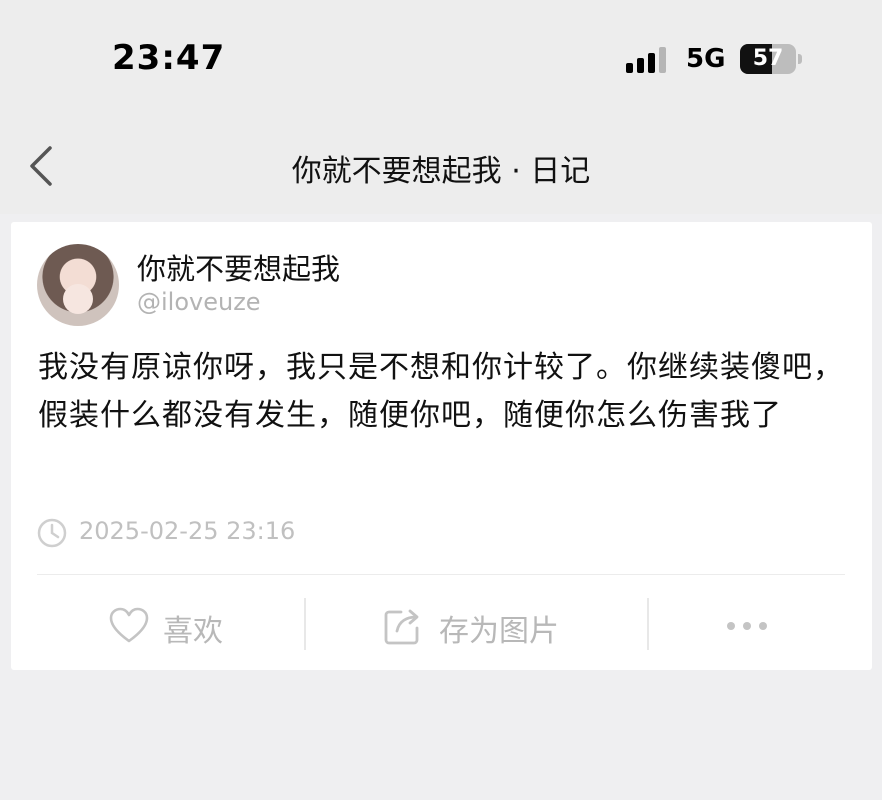  What do you see at coordinates (238, 267) in the screenshot?
I see `author-name: 你就不要想起我` at bounding box center [238, 267].